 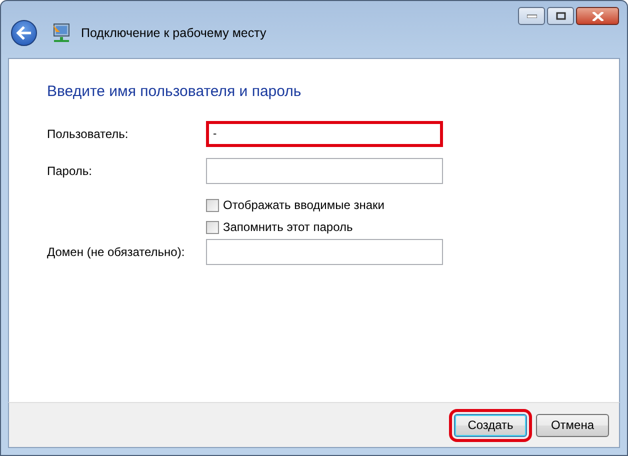 What do you see at coordinates (572, 425) in the screenshot?
I see `dialog-button: Отмена` at bounding box center [572, 425].